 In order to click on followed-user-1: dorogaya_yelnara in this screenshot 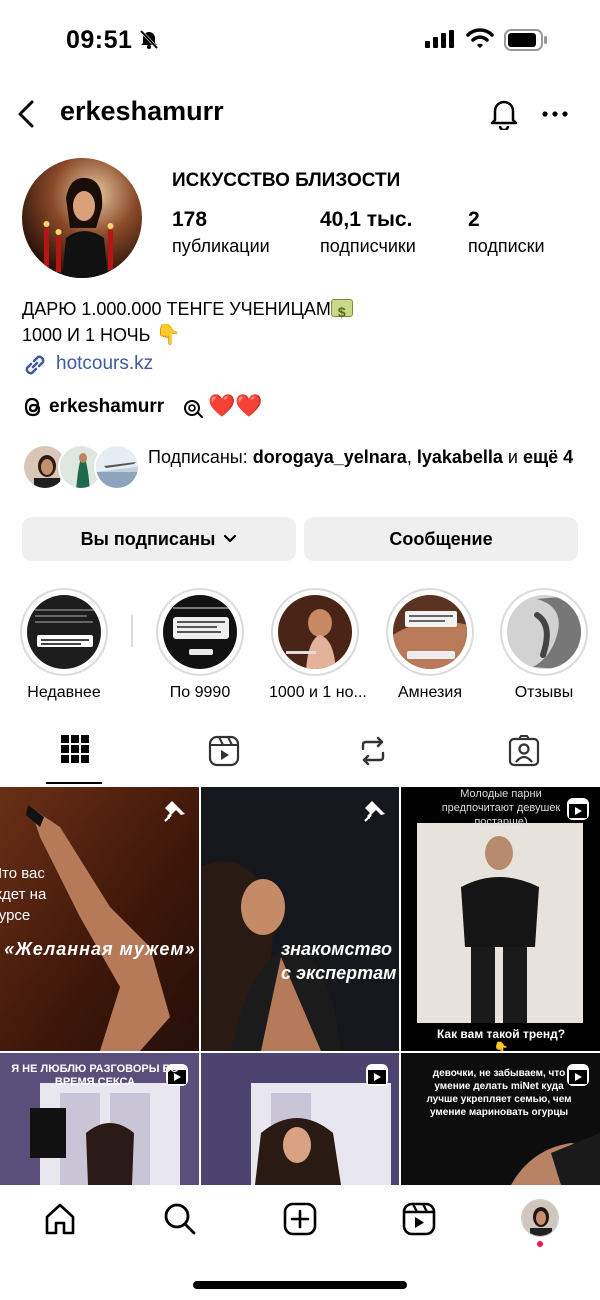, I will do `click(330, 457)`.